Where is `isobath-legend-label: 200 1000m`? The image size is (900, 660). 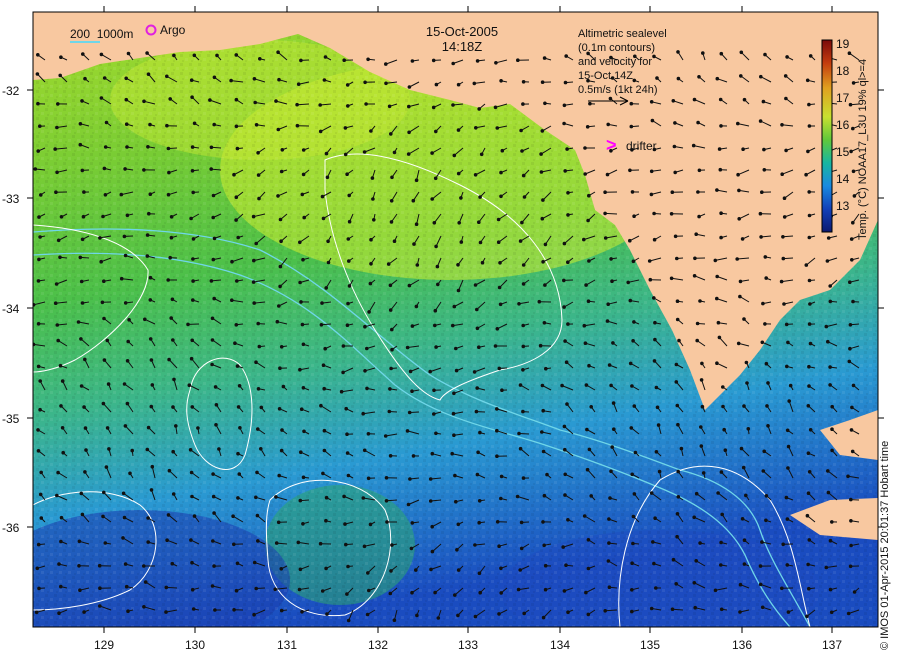 isobath-legend-label: 200 1000m is located at coordinates (101, 34).